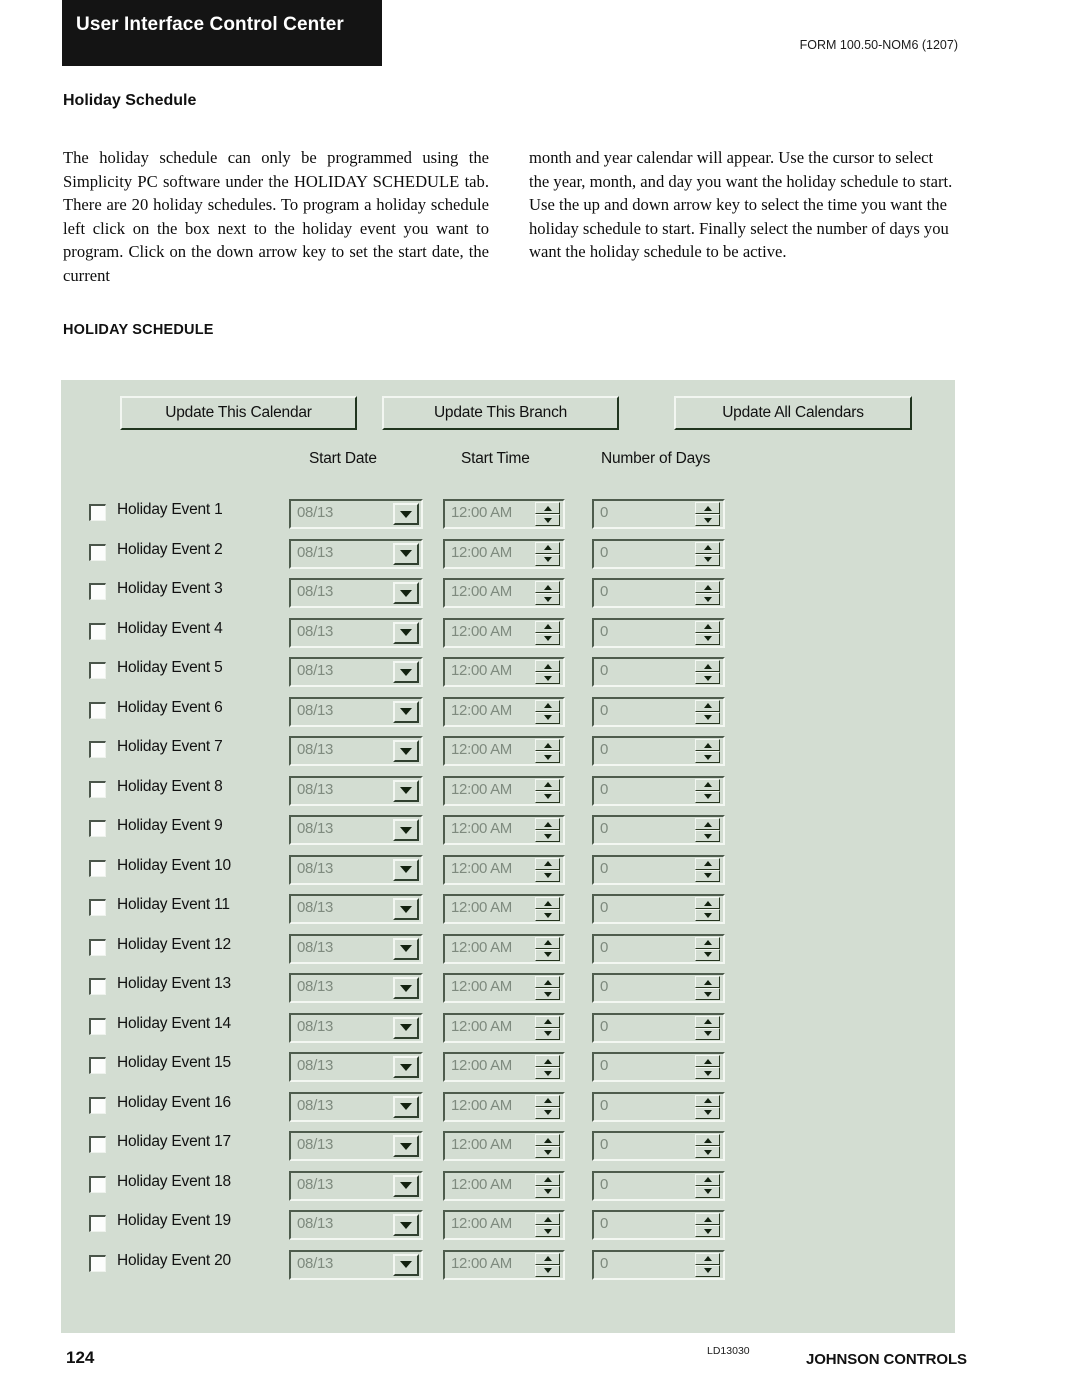 Image resolution: width=1080 pixels, height=1397 pixels. Describe the element at coordinates (238, 413) in the screenshot. I see `update-this-calendar-button: Update This Calendar` at that location.